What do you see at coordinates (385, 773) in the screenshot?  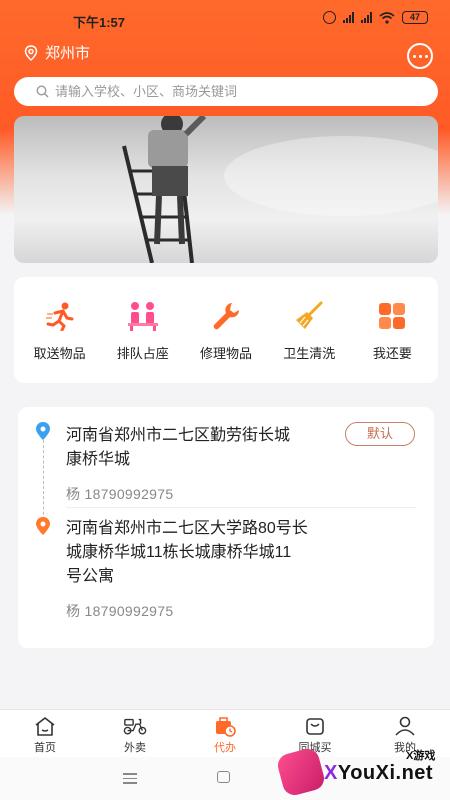 I see `watermark-rest: YouXi.net` at bounding box center [385, 773].